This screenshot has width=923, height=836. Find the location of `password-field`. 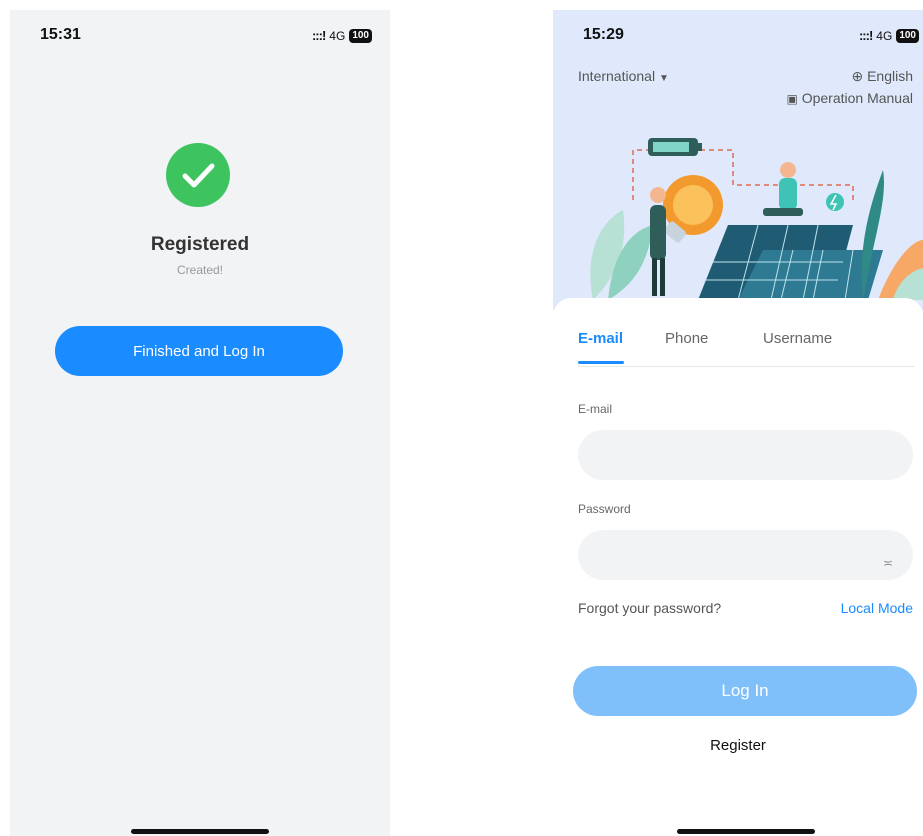

password-field is located at coordinates (745, 555).